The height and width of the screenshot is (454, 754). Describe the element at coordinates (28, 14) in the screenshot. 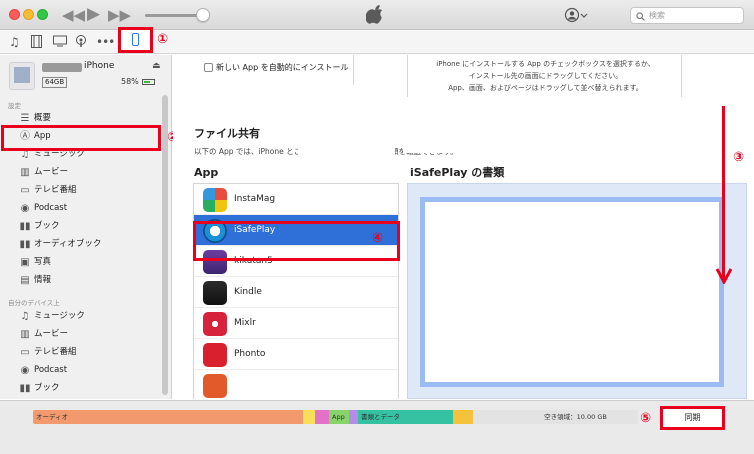

I see `minimize-window-button` at that location.